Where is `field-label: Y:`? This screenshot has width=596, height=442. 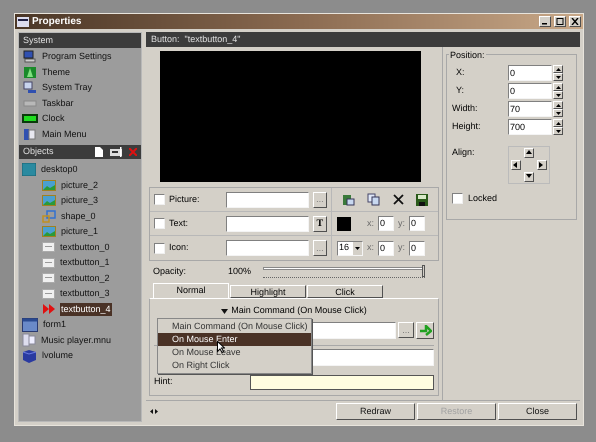
field-label: Y: is located at coordinates (460, 91).